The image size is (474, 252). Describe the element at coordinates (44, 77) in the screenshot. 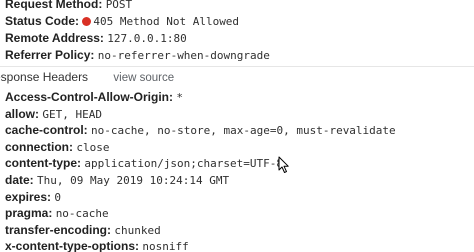

I see `response-headers-title: esponse Headers` at that location.